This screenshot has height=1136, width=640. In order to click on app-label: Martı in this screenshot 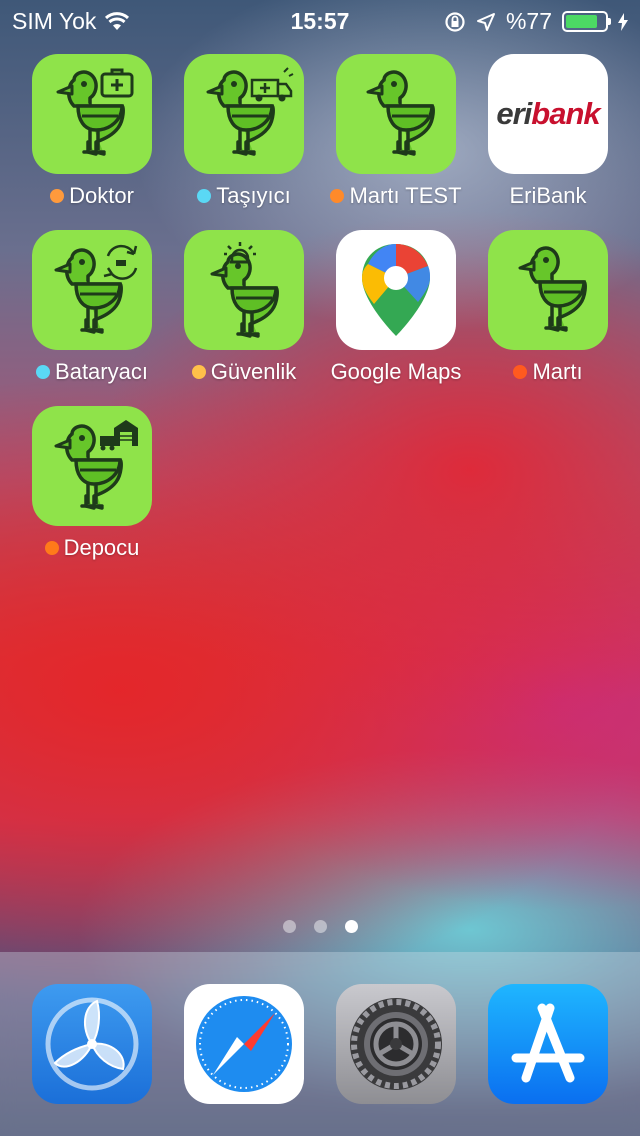, I will do `click(548, 372)`.